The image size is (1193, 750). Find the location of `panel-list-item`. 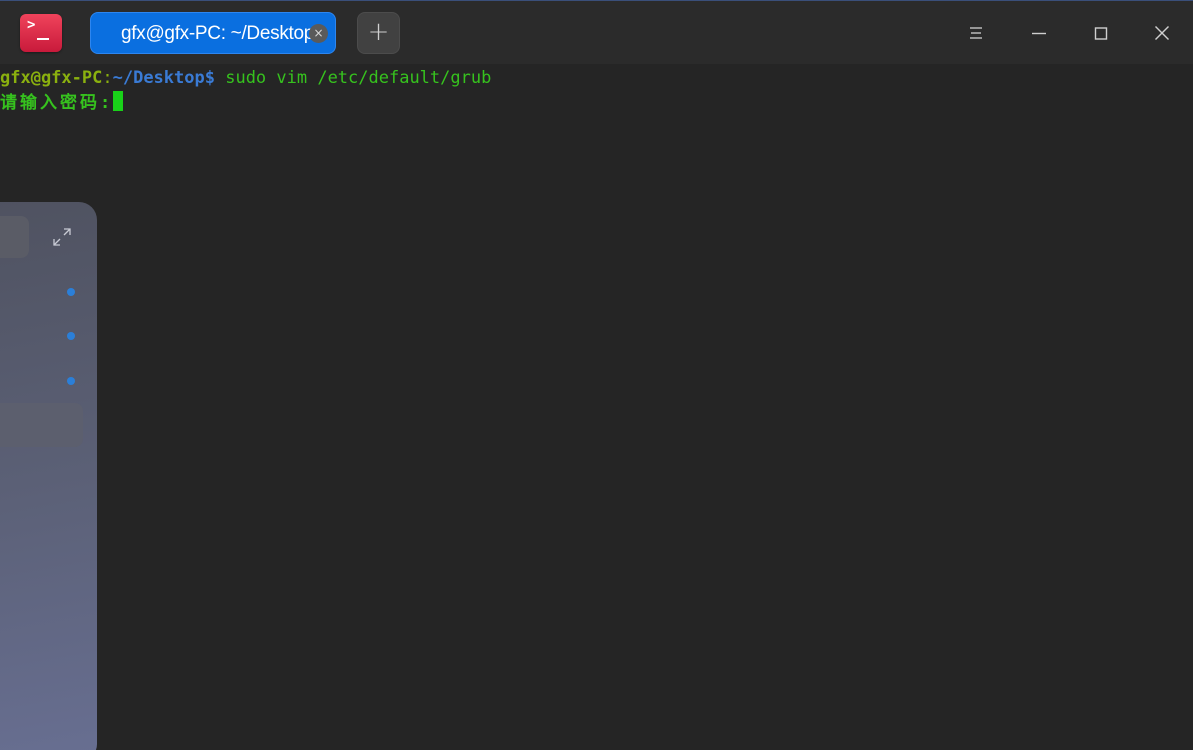

panel-list-item is located at coordinates (41, 425).